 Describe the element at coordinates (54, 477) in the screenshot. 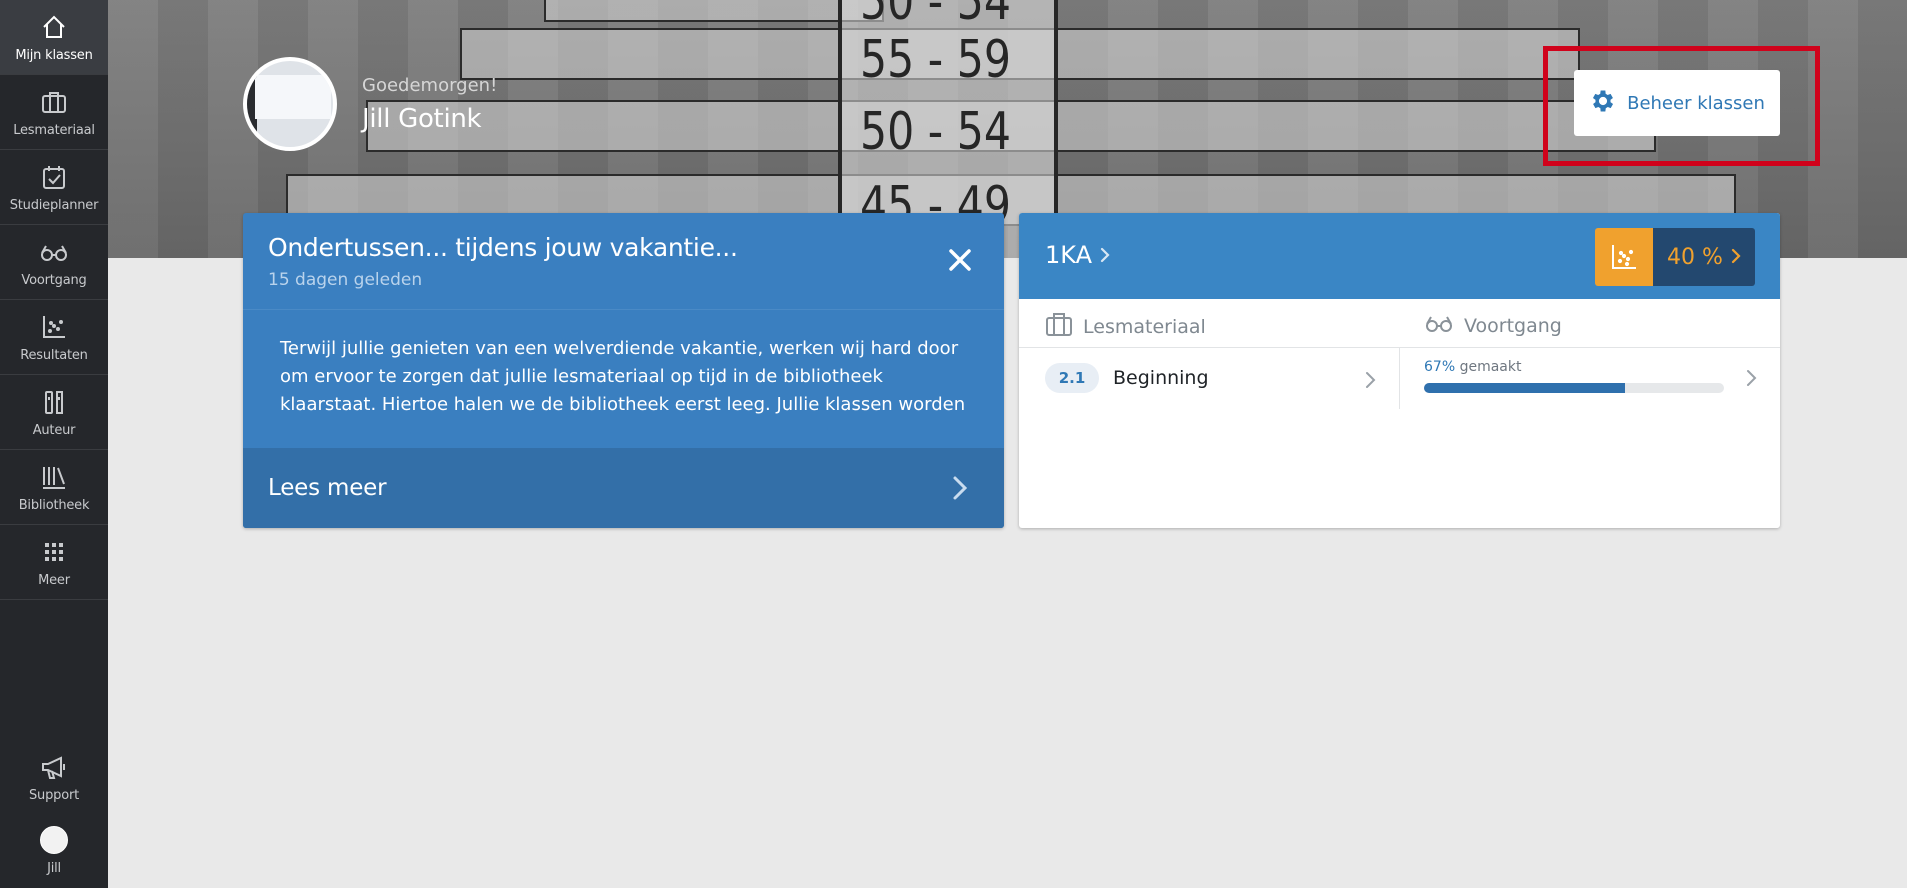

I see `library-books-icon` at that location.